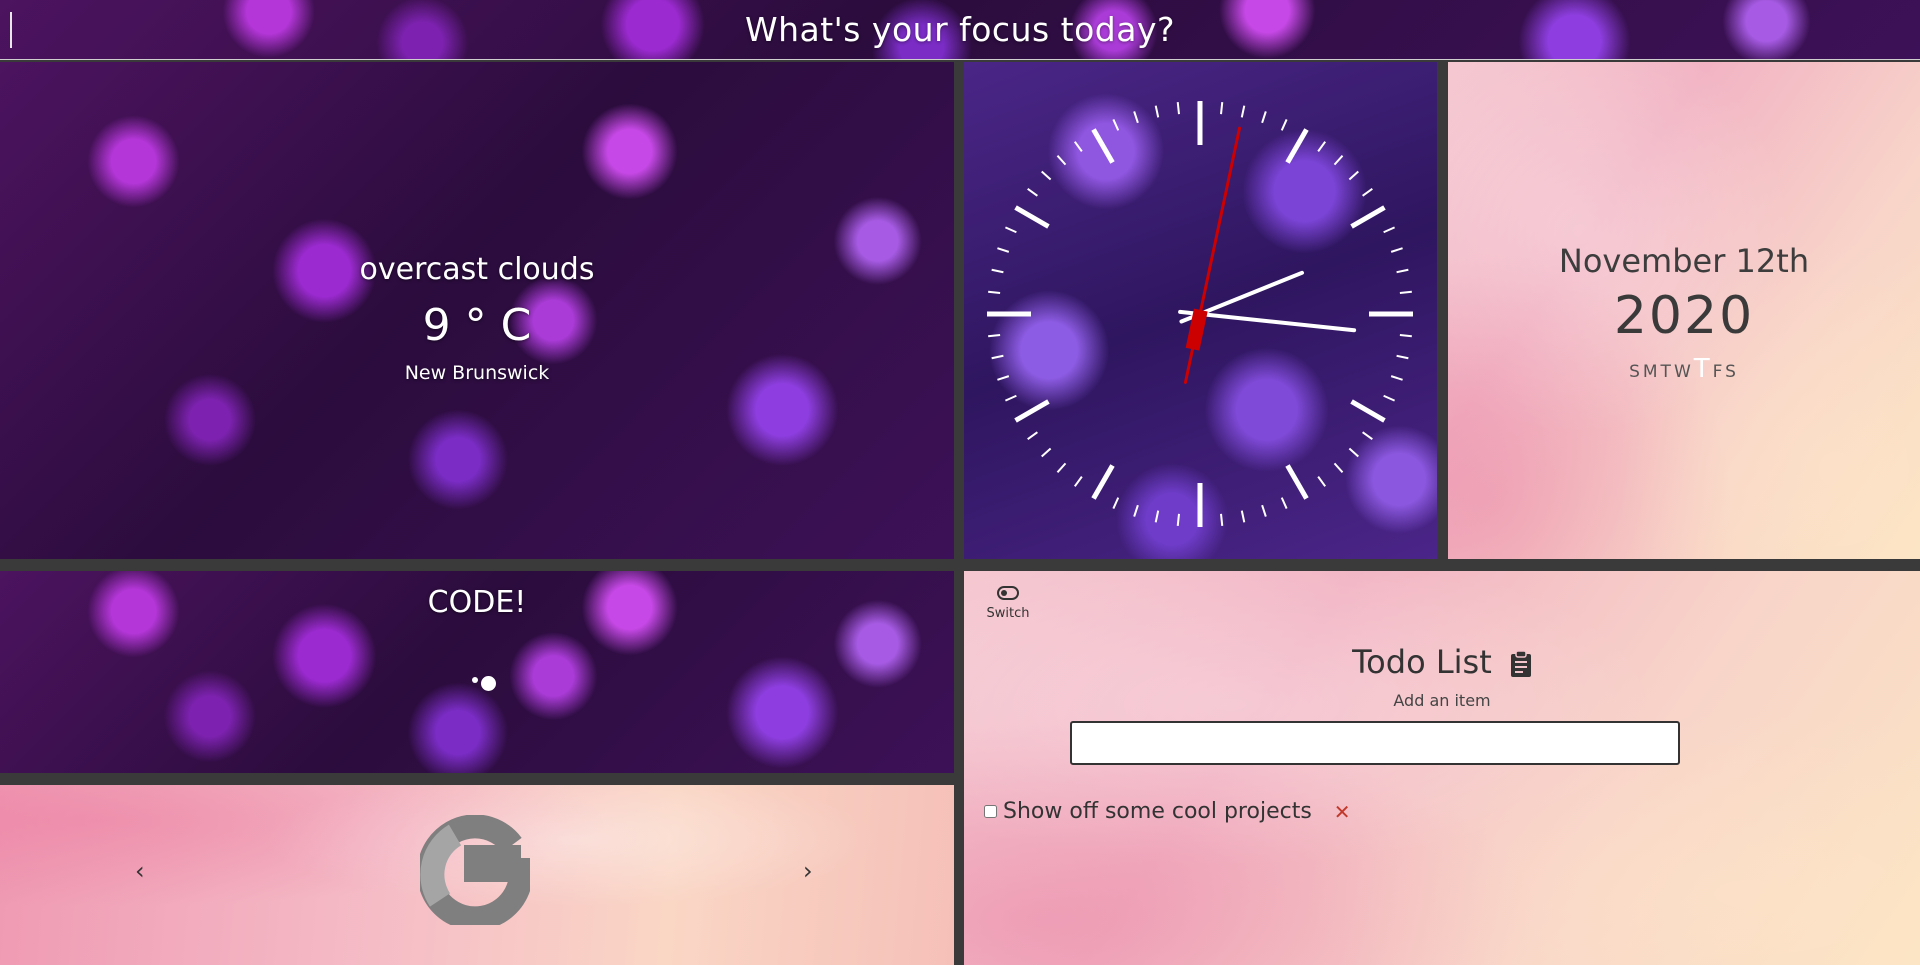  I want to click on date-month-day: November 12th, so click(1684, 261).